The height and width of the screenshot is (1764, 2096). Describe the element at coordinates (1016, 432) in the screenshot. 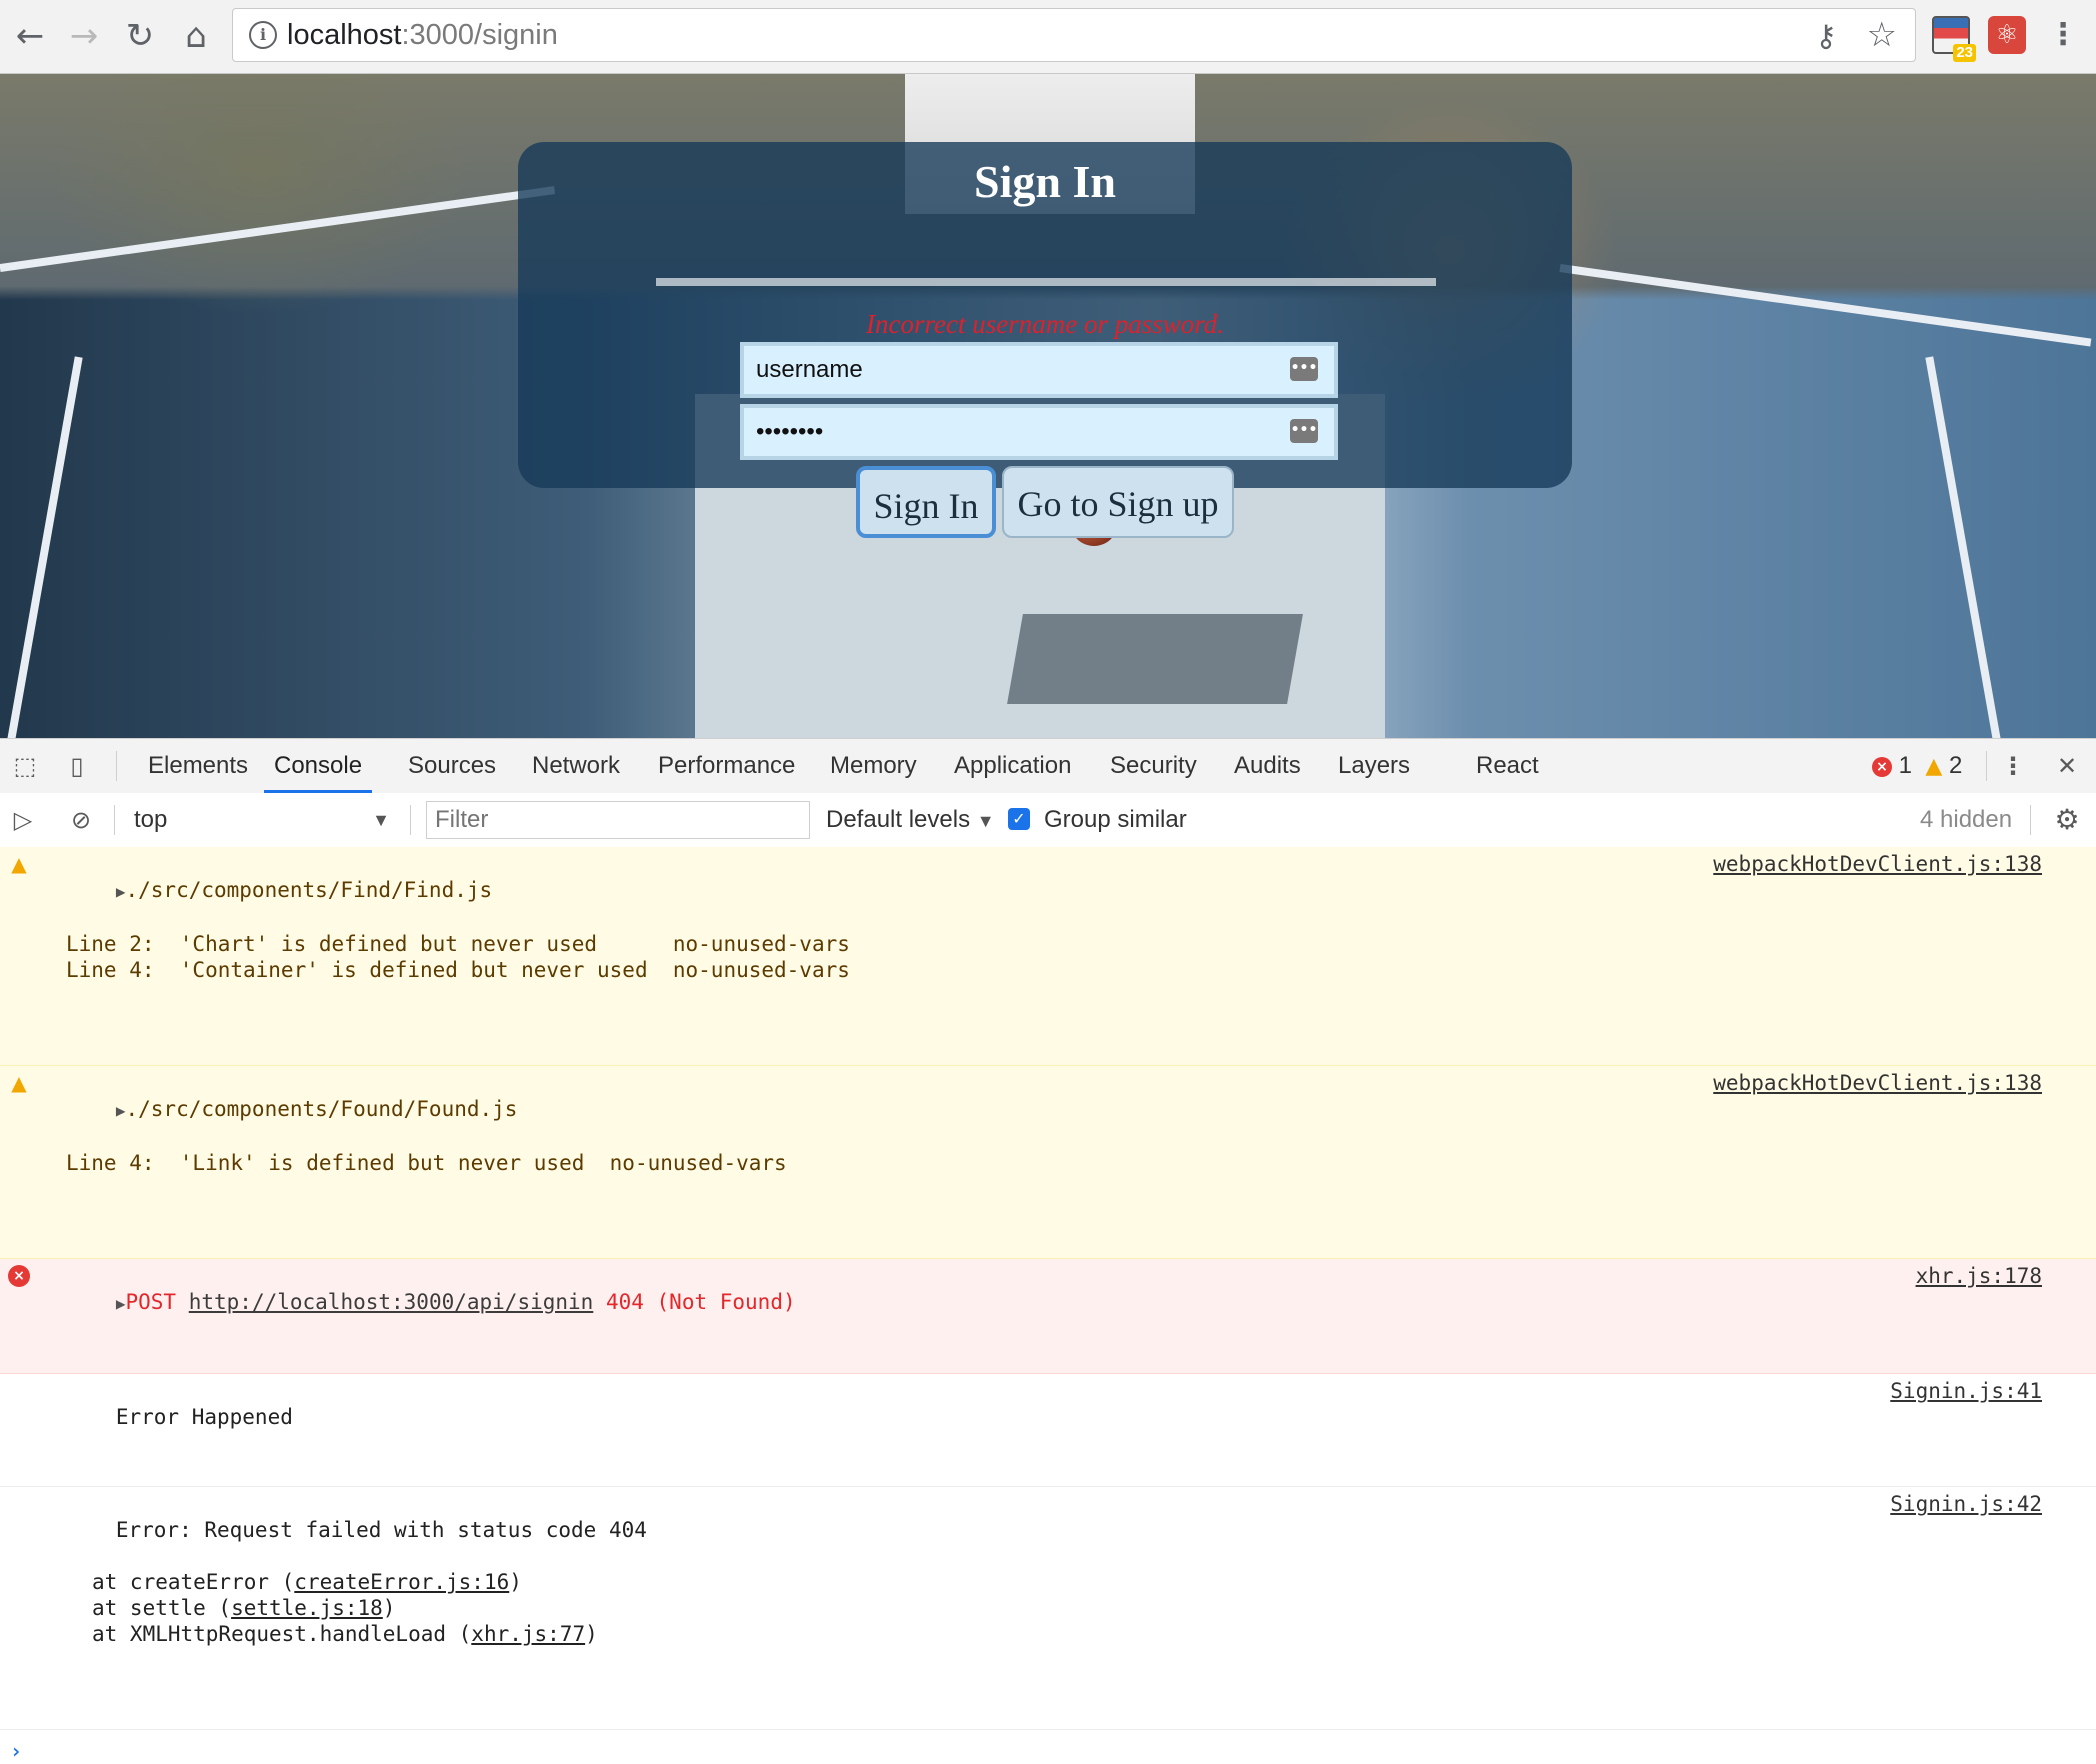

I see `password-input` at that location.